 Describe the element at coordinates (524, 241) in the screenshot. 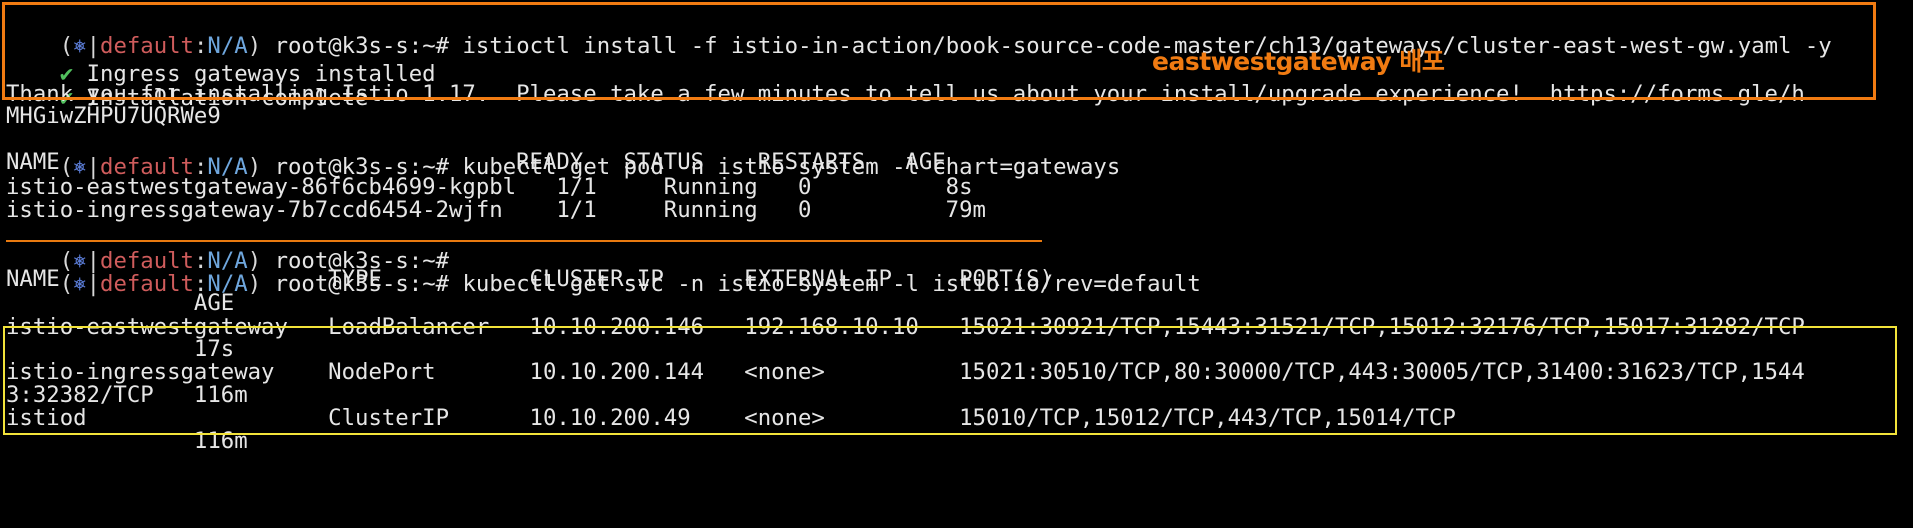

I see `highlight-underline-eastwest-pod` at that location.